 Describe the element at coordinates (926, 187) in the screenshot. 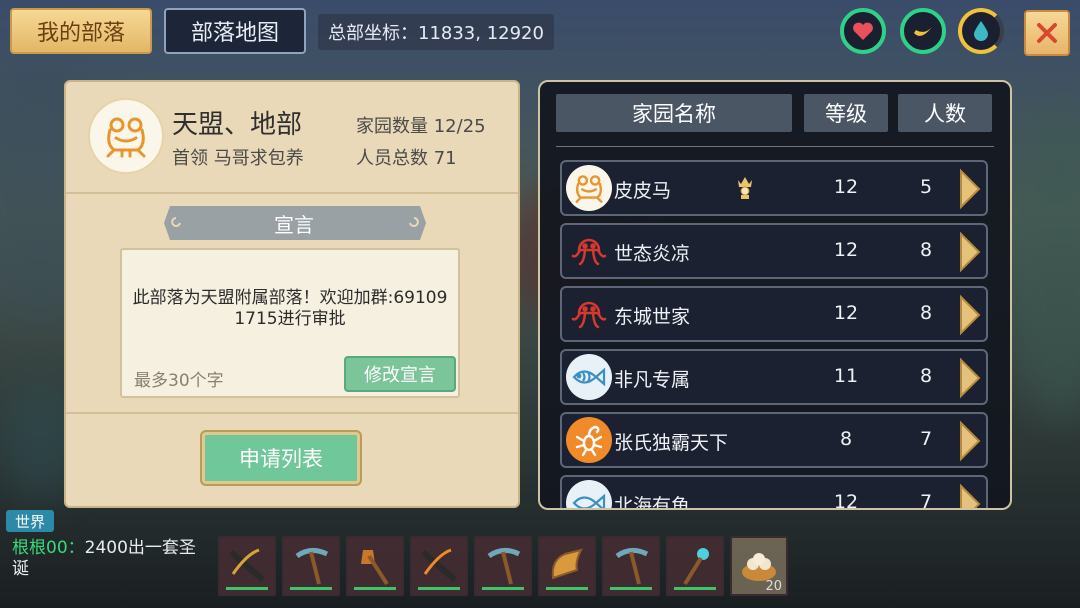

I see `home-people: 5` at that location.